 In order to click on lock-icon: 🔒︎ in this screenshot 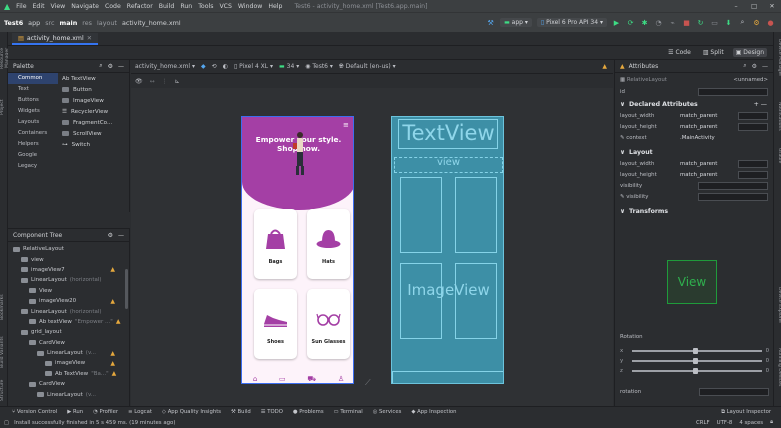, I will do `click(771, 422)`.